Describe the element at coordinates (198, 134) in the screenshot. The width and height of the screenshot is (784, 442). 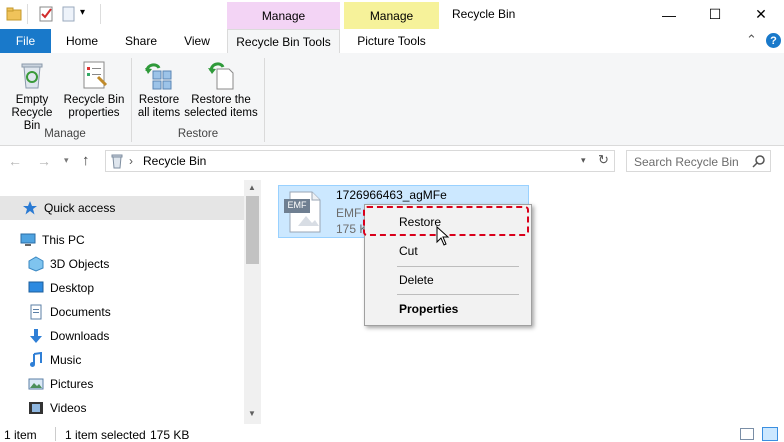
I see `group-label-restore: Restore` at that location.